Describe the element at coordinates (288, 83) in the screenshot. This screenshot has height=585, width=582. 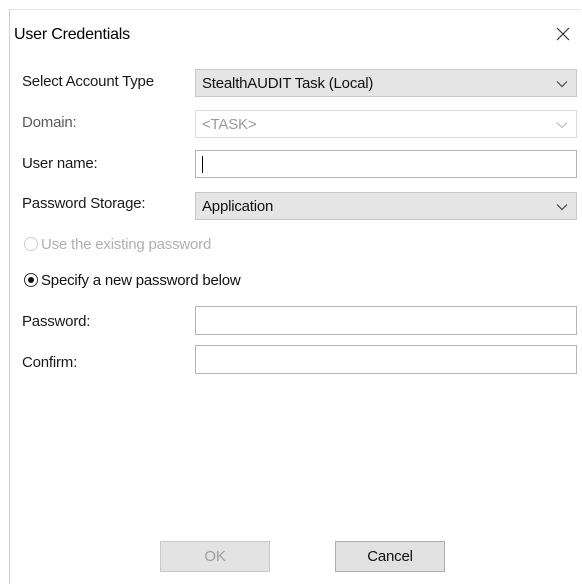
I see `account-type-value: StealthAUDIT Task (Local)` at that location.